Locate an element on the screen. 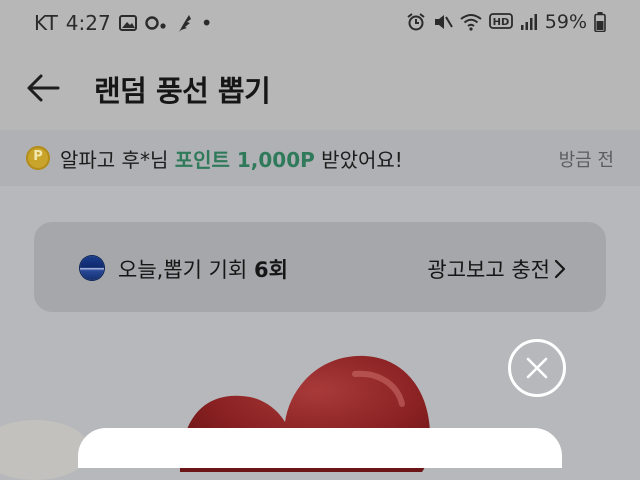  status-right: HD 59% is located at coordinates (506, 22).